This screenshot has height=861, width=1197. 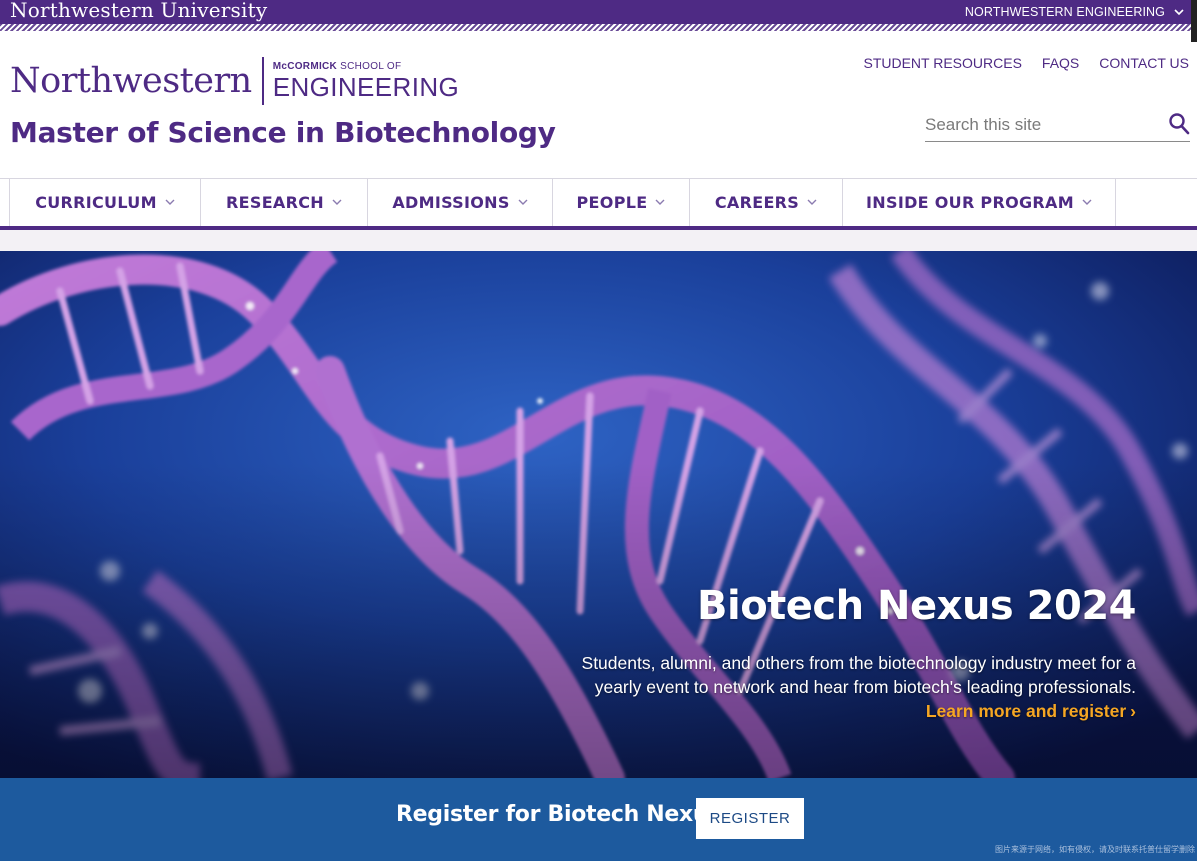 What do you see at coordinates (1179, 124) in the screenshot?
I see `search-icon` at bounding box center [1179, 124].